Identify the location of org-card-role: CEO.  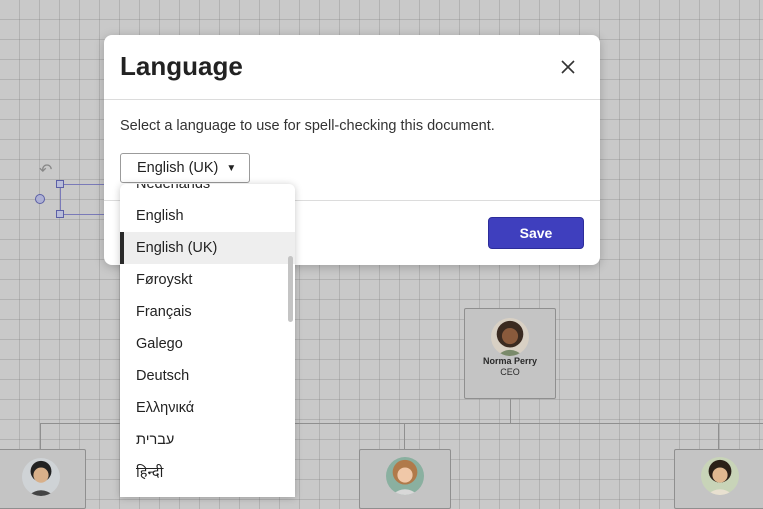
(510, 372).